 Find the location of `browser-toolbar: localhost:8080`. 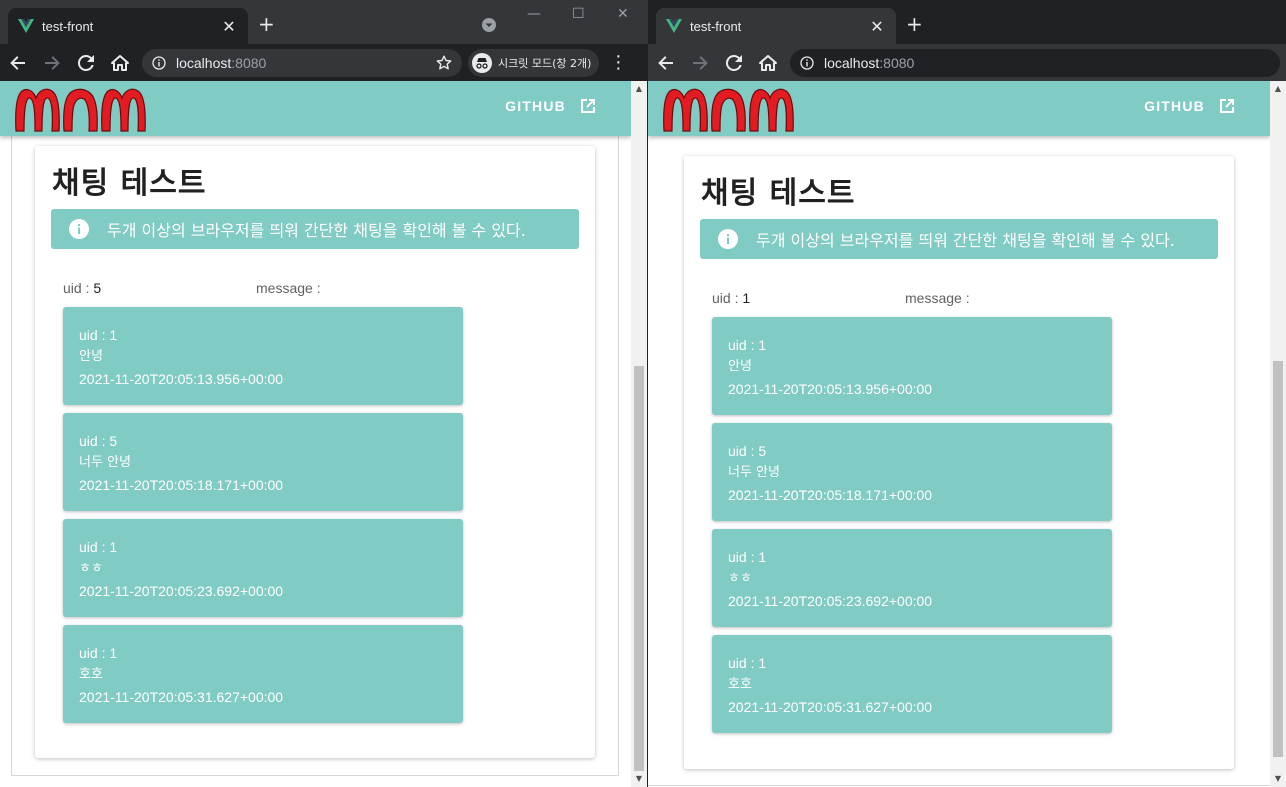

browser-toolbar: localhost:8080 is located at coordinates (967, 62).